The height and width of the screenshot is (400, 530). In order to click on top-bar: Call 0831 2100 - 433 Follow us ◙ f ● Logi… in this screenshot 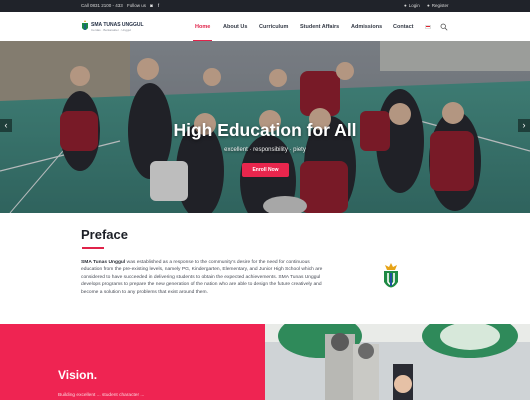, I will do `click(265, 6)`.